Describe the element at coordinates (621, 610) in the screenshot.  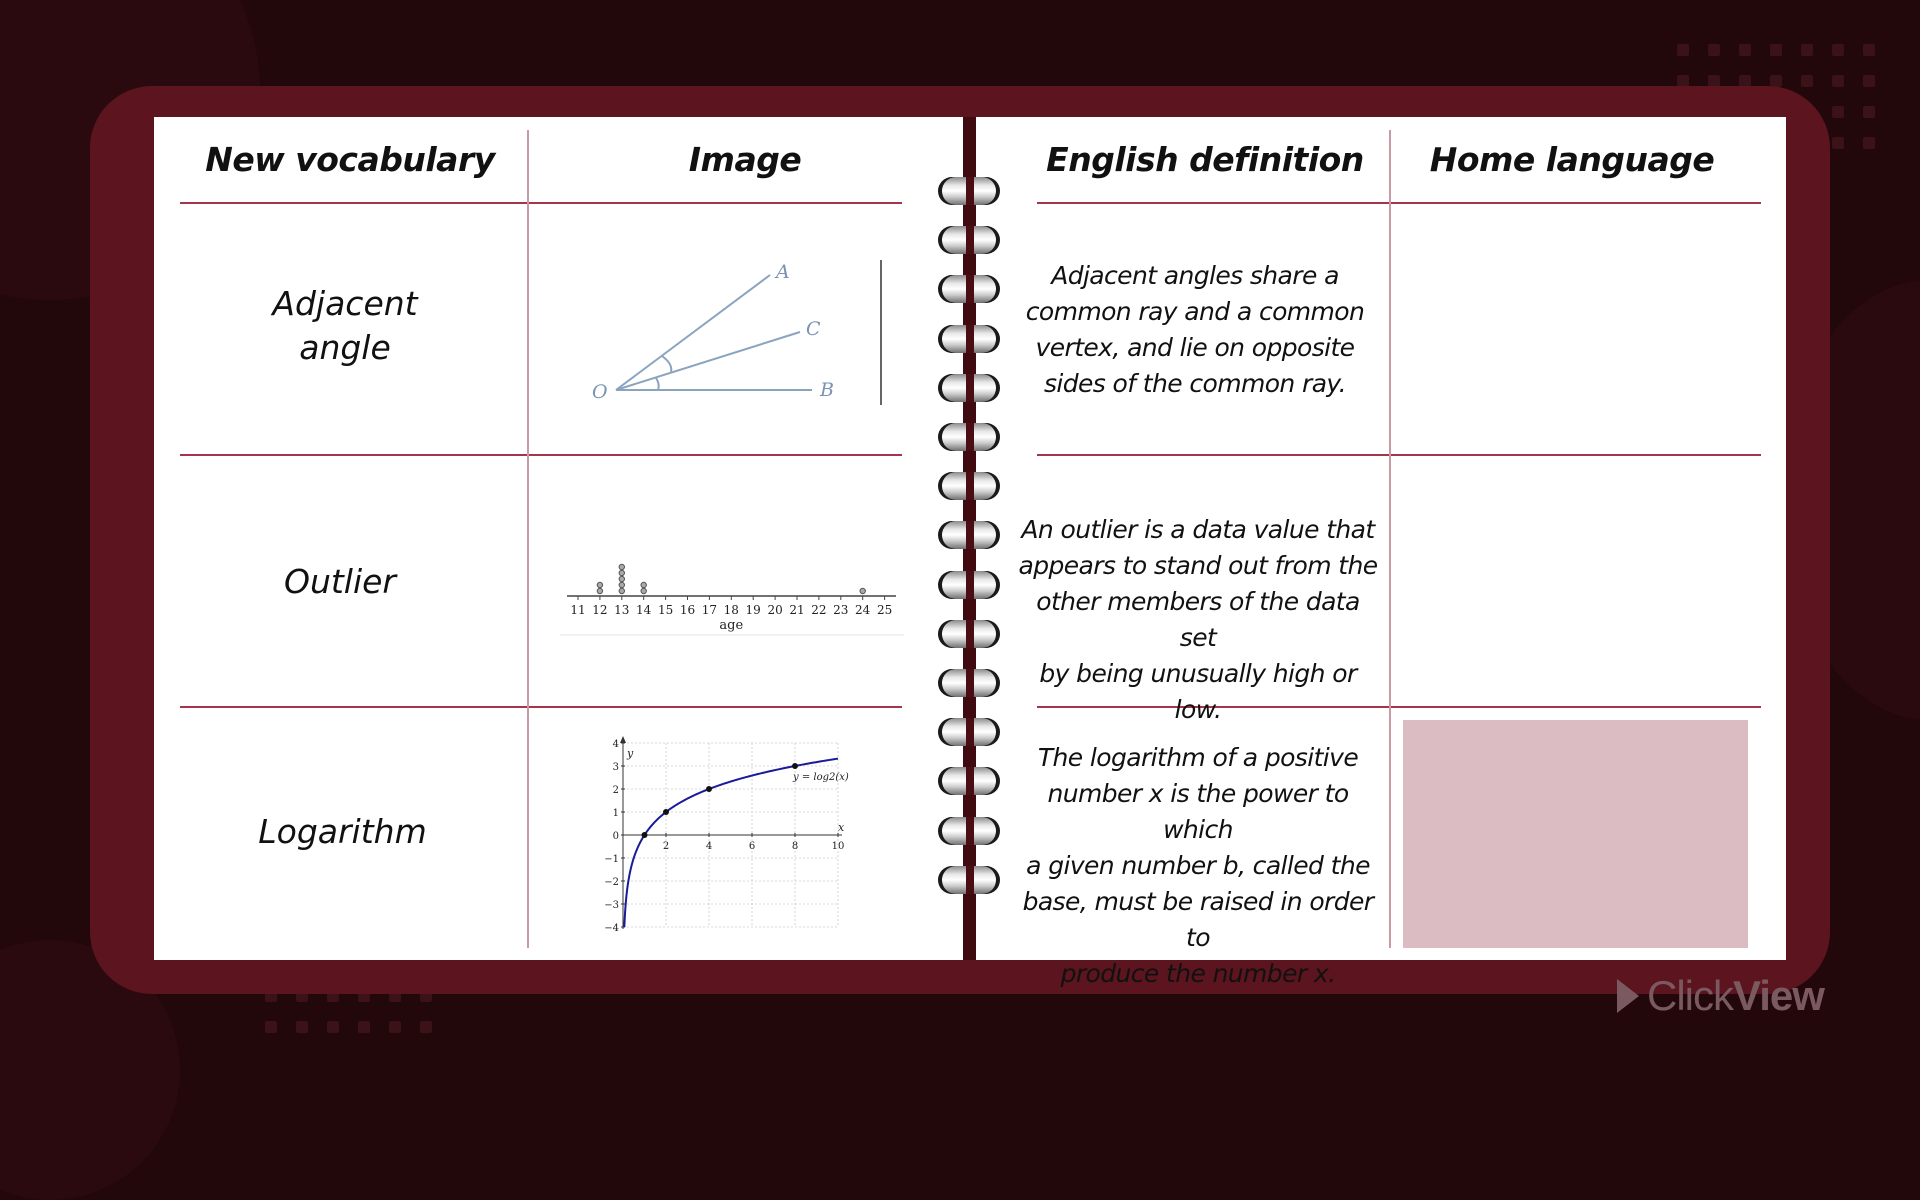
I see `dot-plot-tick-label: 13` at that location.